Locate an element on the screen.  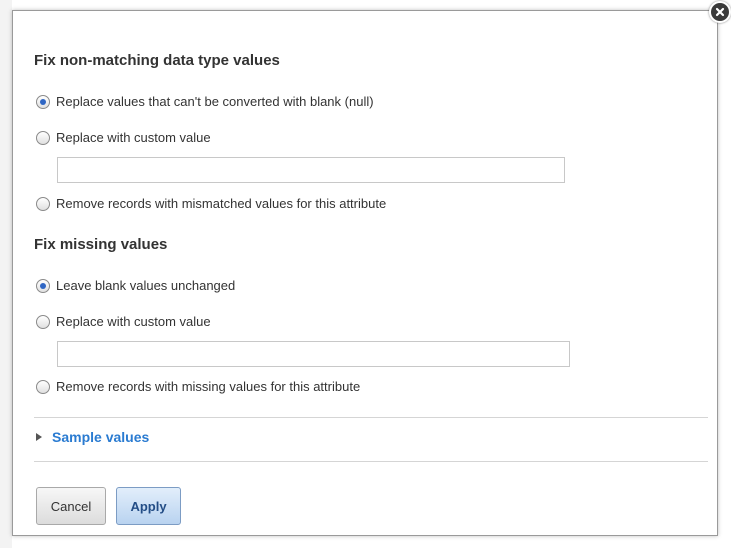
backdrop is located at coordinates (6, 274).